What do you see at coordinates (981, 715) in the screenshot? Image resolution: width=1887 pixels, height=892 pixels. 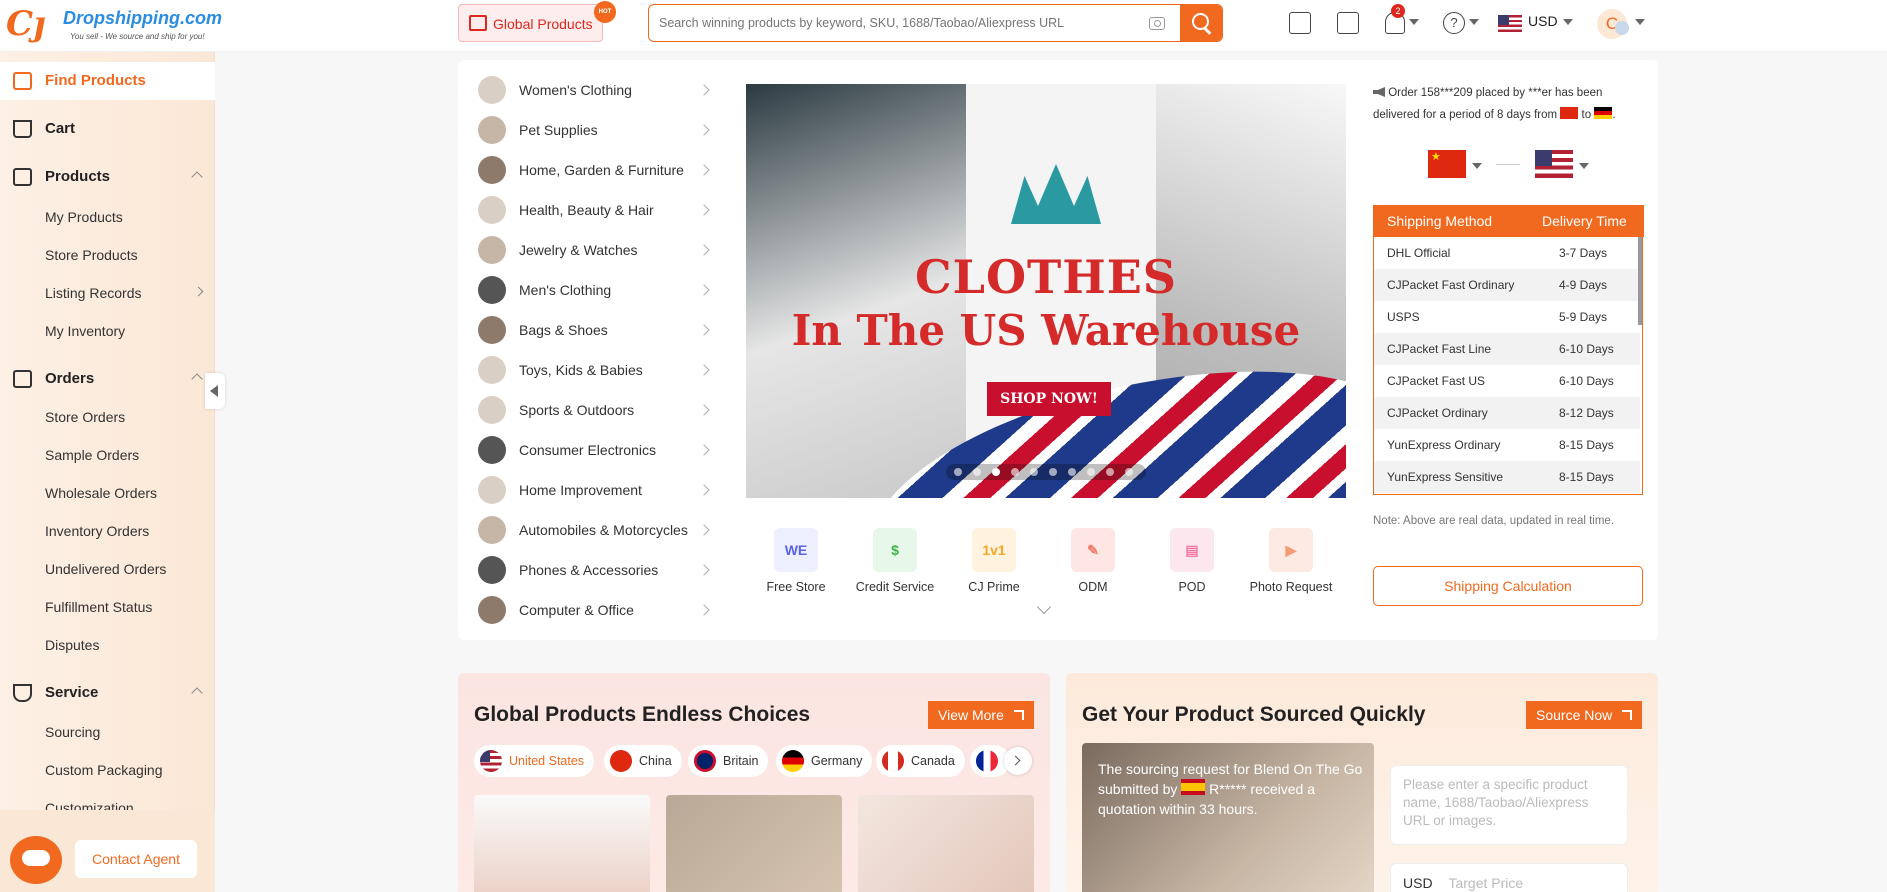 I see `view-more-button: View More` at bounding box center [981, 715].